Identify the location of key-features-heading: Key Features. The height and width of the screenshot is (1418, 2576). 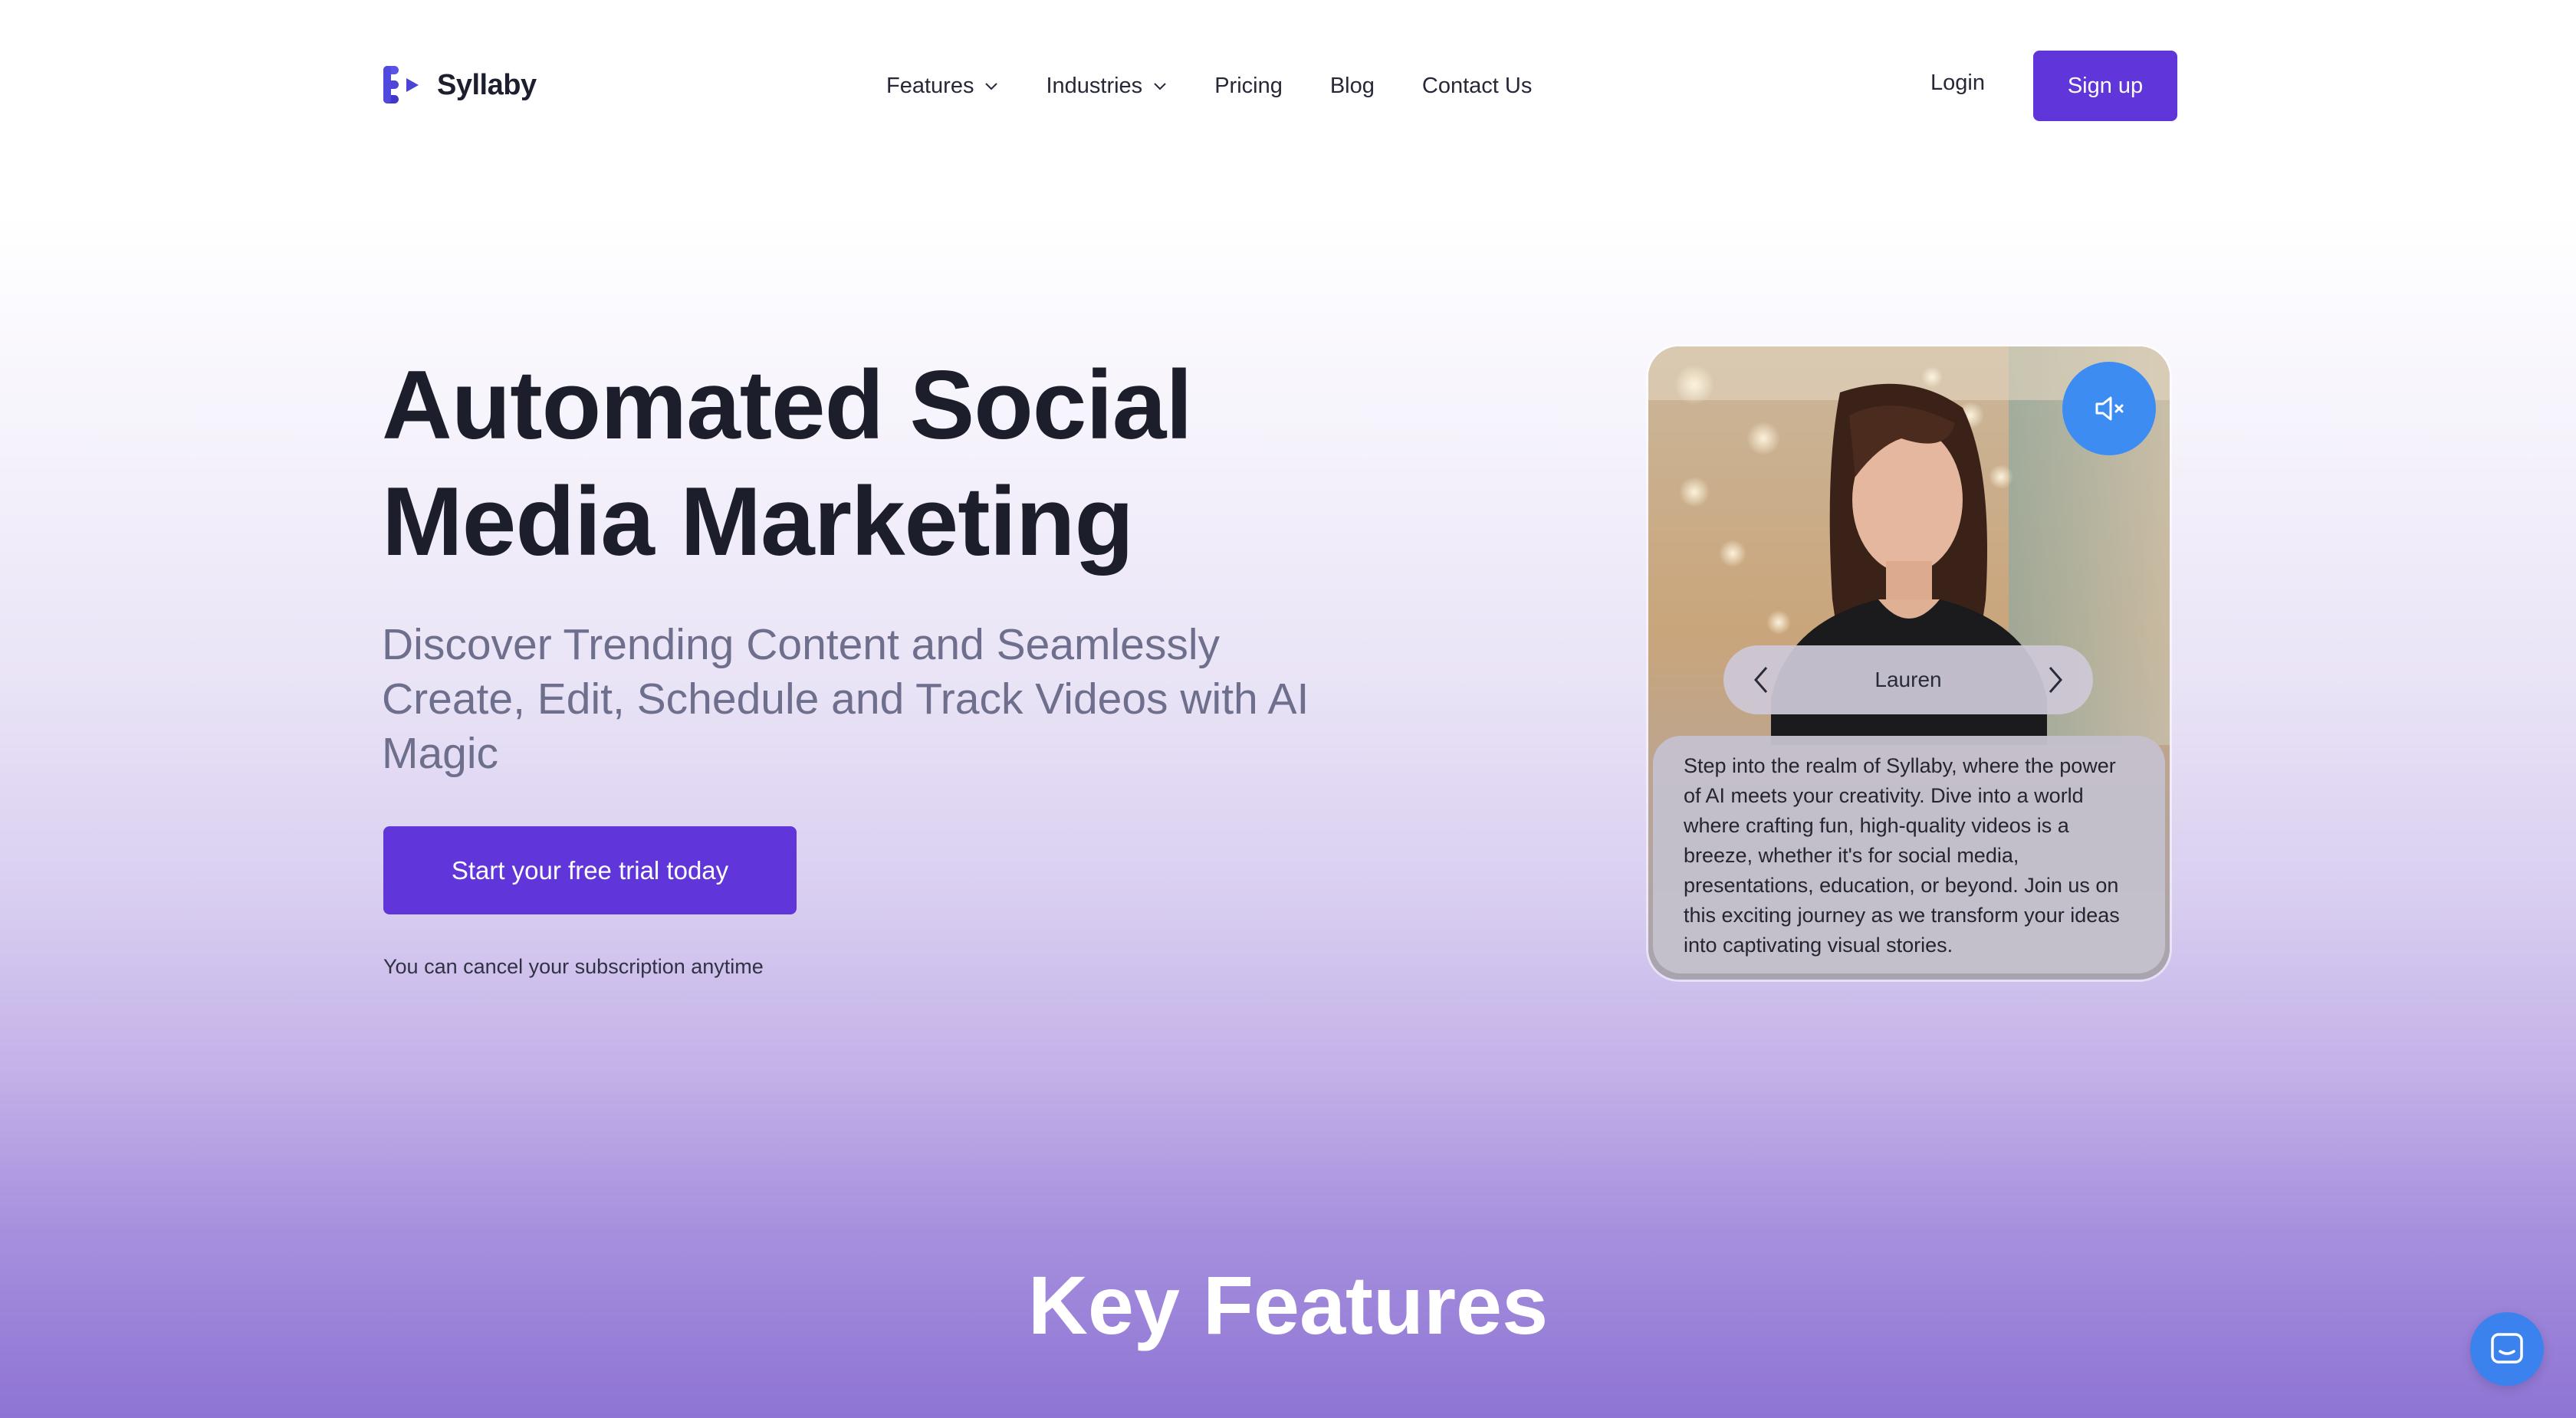
(1288, 1305).